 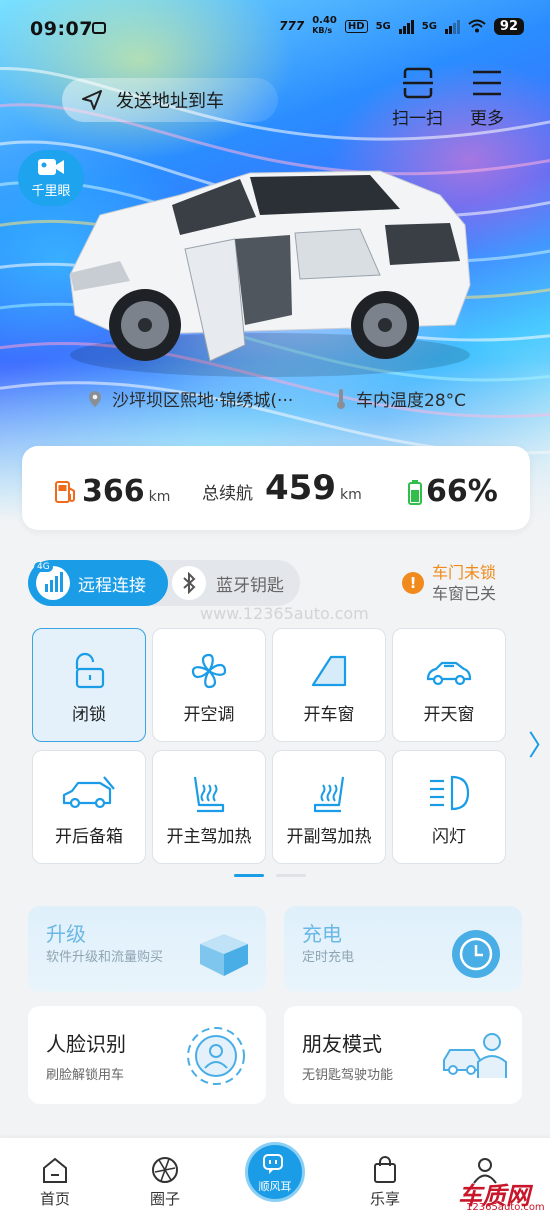 I want to click on temperature-row: 车内温度28°C, so click(x=401, y=398).